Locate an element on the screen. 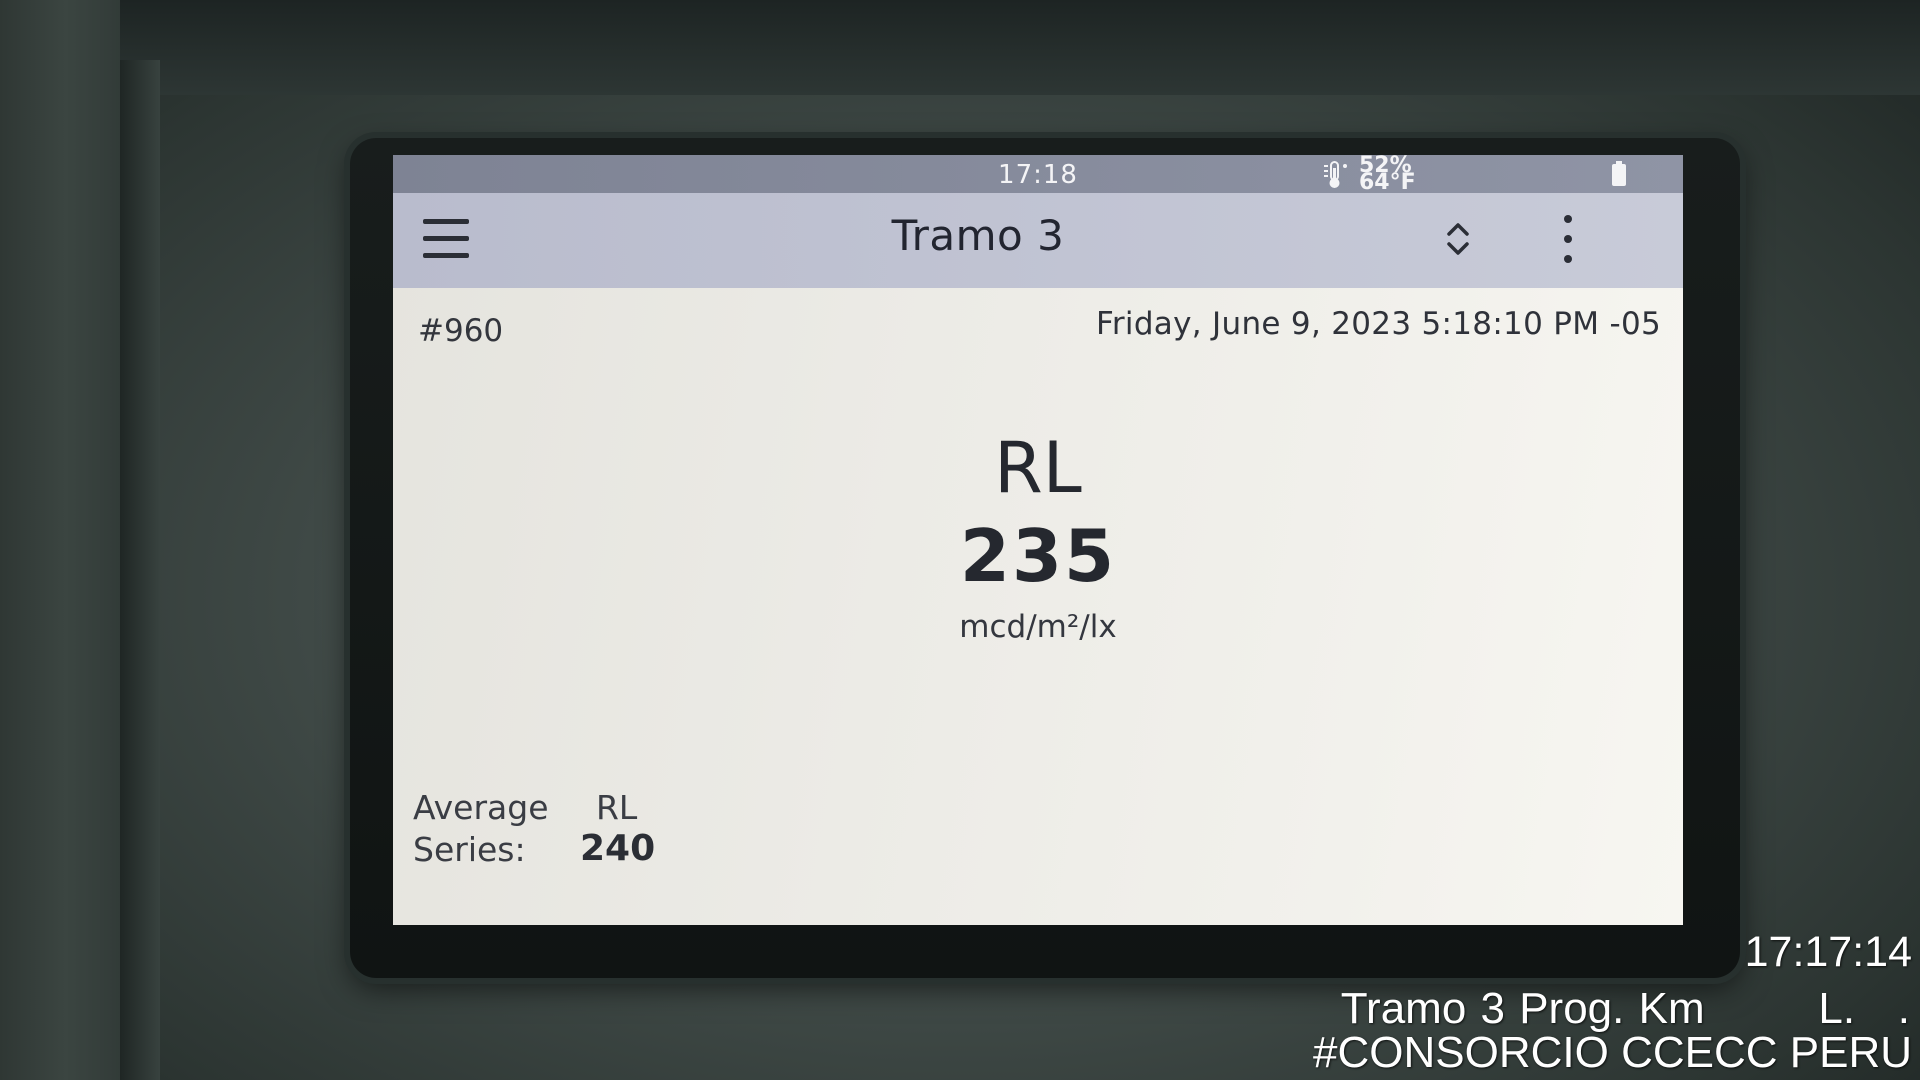 This screenshot has width=1920, height=1080. photo-company: #CONSORCIO CCECC PERU is located at coordinates (1612, 1052).